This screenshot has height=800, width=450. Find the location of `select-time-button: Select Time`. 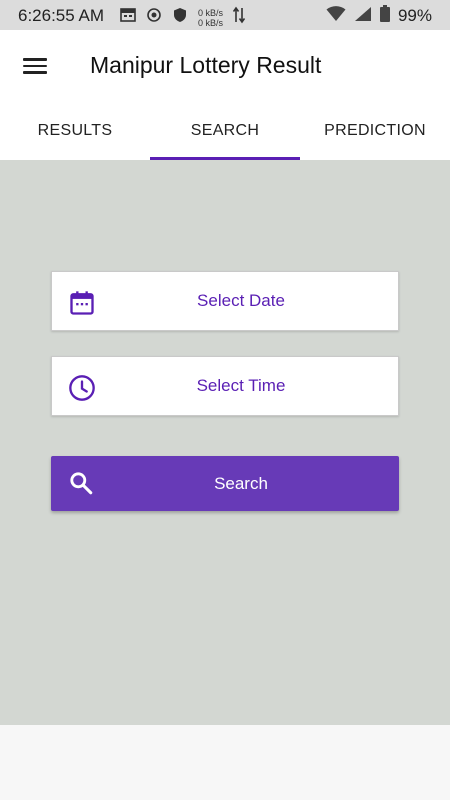

select-time-button: Select Time is located at coordinates (225, 386).